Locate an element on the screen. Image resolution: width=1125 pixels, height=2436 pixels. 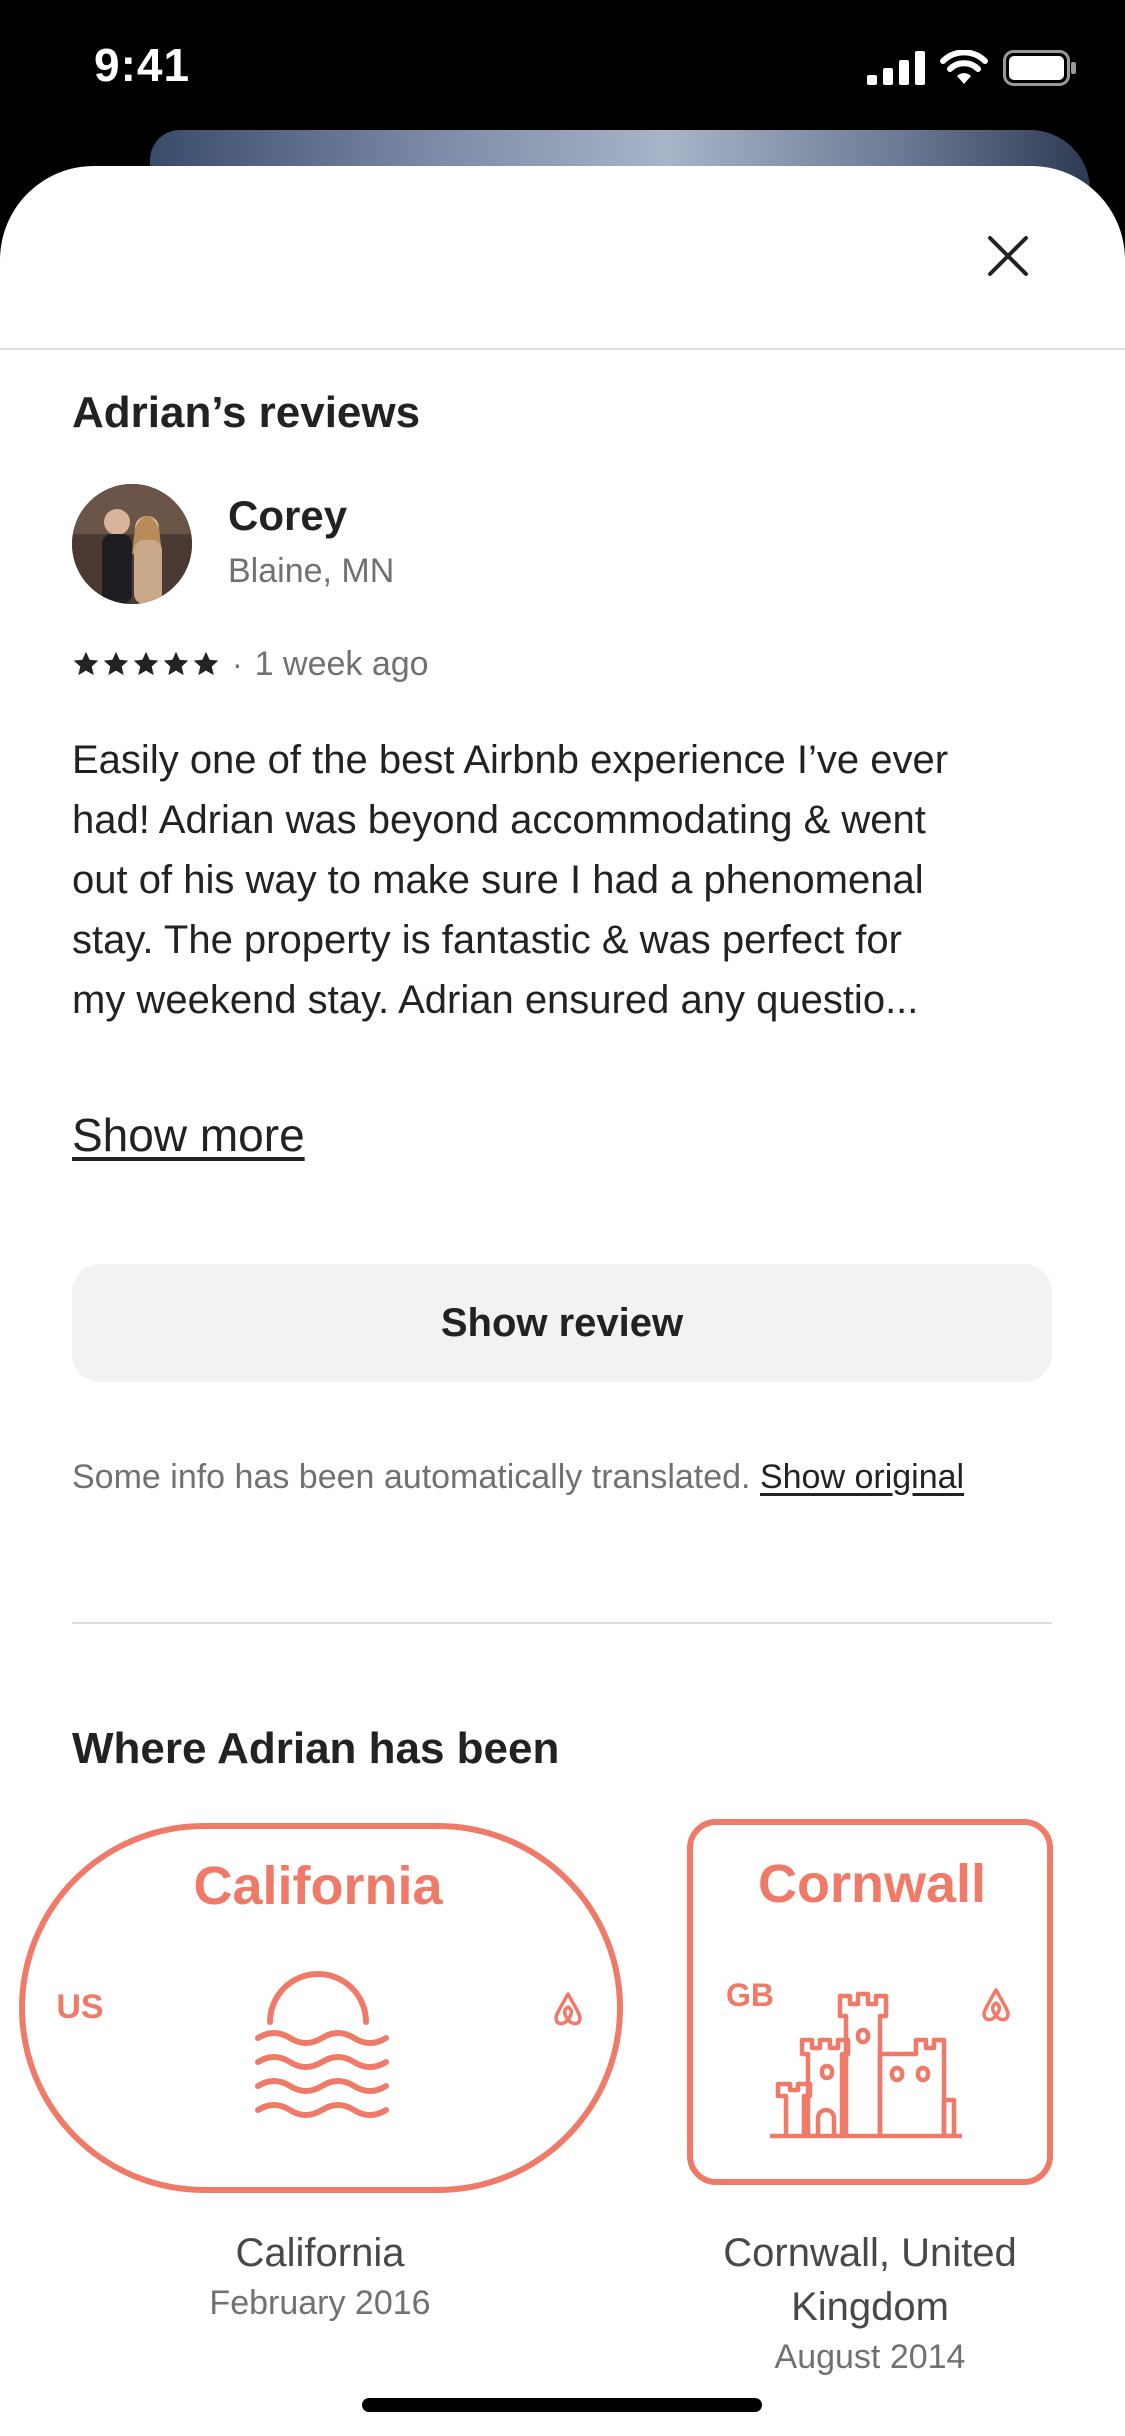
header-divider is located at coordinates (562, 349).